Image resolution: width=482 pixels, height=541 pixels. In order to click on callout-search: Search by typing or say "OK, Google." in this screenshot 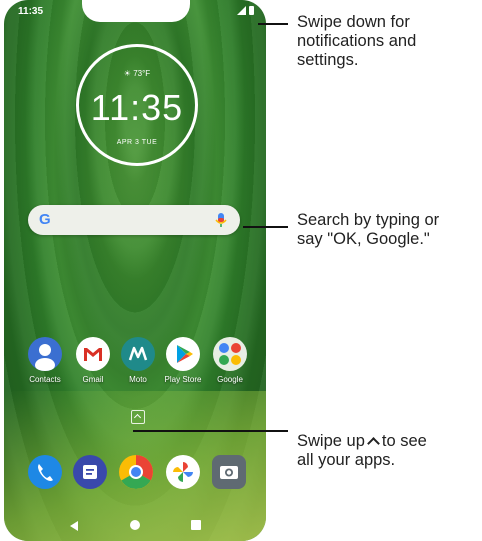, I will do `click(368, 230)`.